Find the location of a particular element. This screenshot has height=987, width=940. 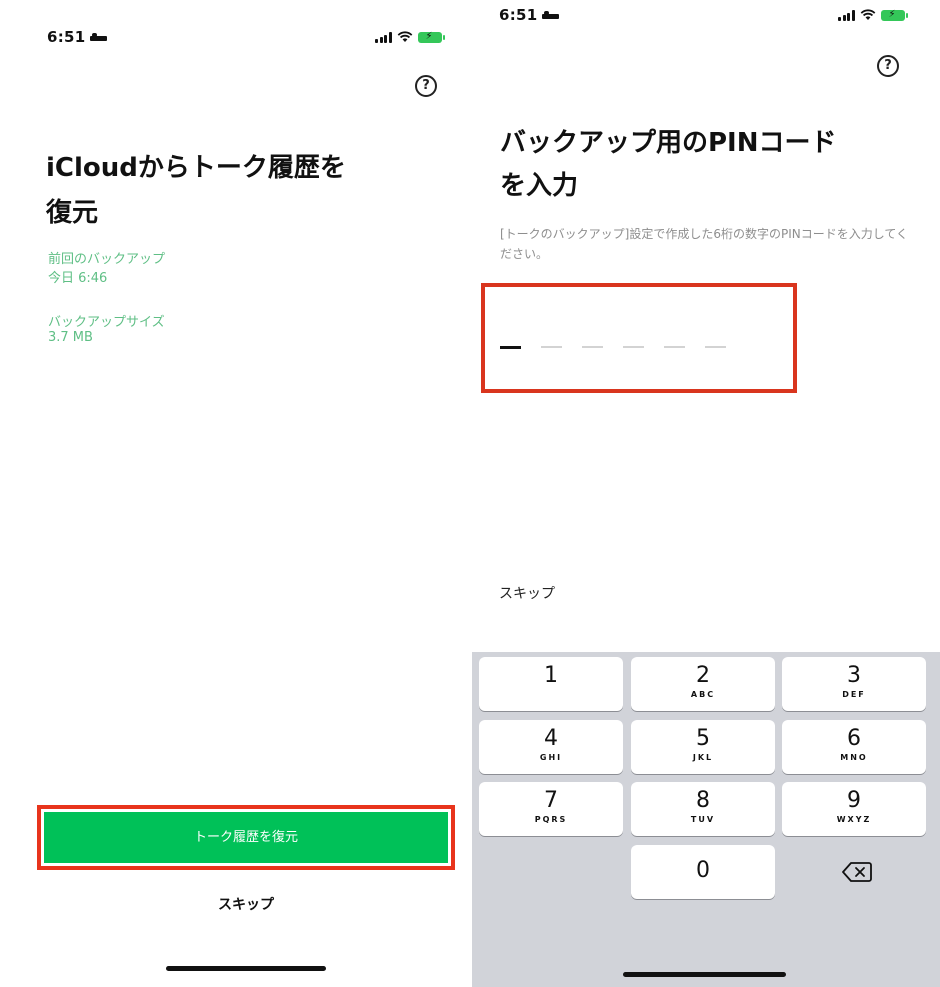

key-letters: TUV is located at coordinates (703, 819).